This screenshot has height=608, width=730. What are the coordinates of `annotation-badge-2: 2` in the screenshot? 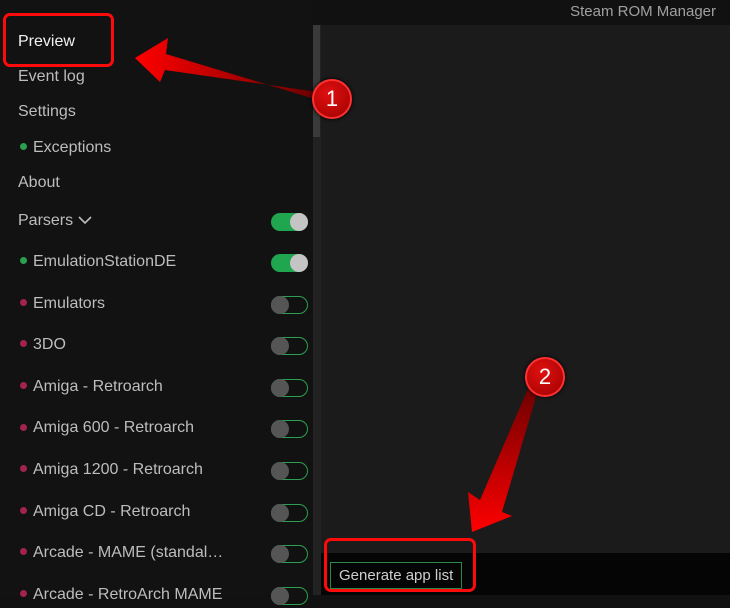 It's located at (545, 377).